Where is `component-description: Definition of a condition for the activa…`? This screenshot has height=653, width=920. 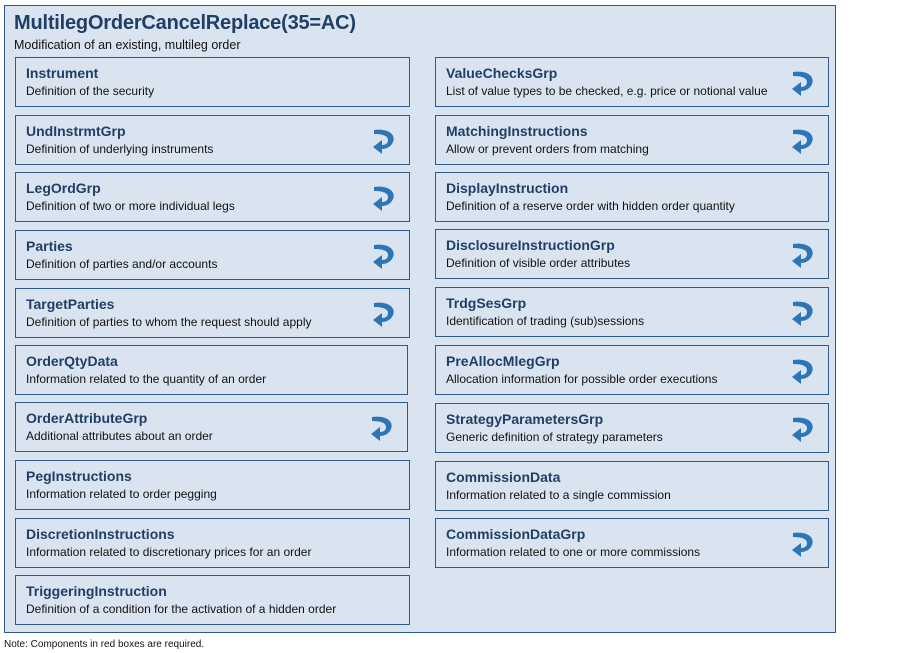
component-description: Definition of a condition for the activa… is located at coordinates (181, 609).